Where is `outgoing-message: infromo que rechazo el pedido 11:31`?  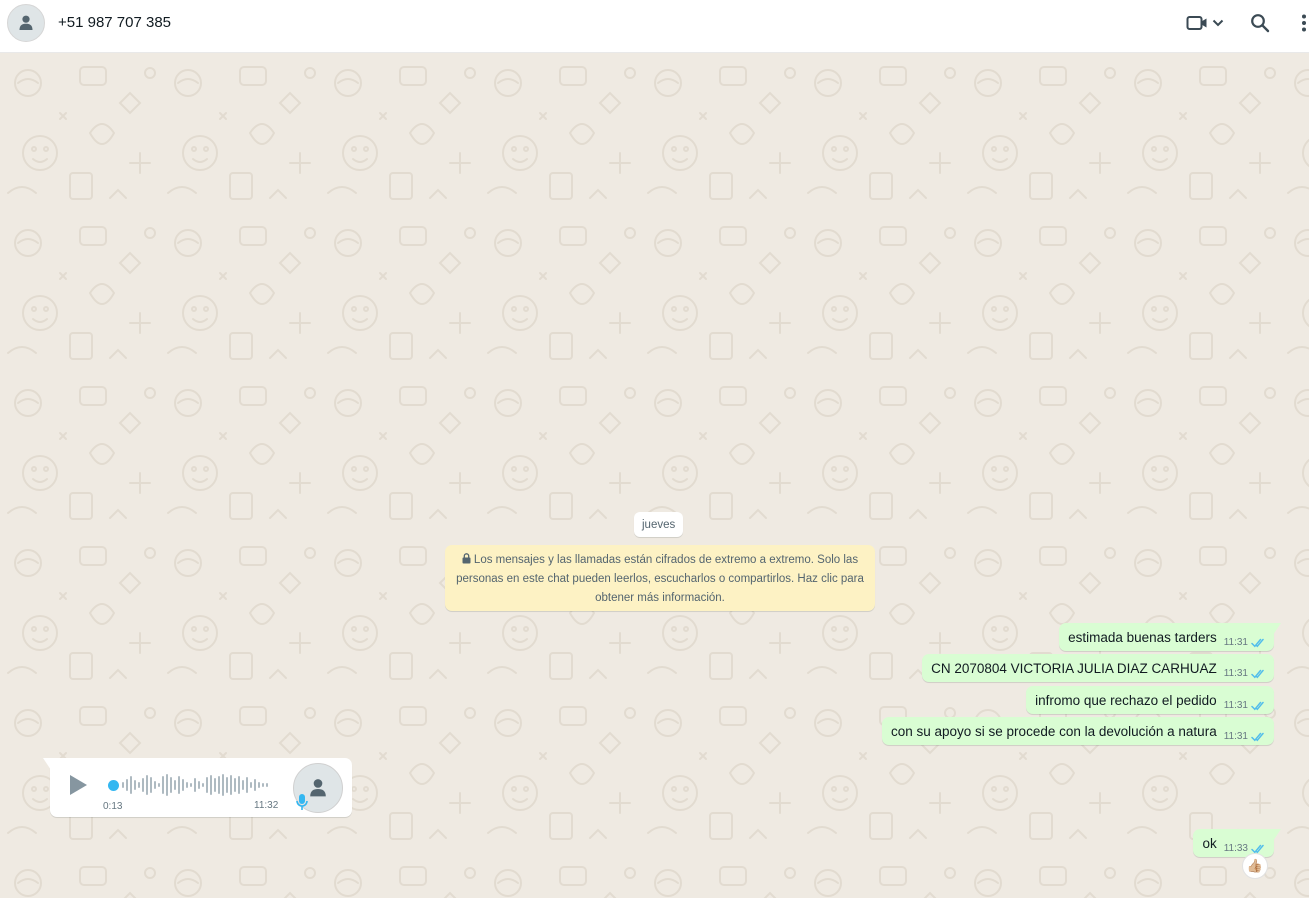
outgoing-message: infromo que rechazo el pedido 11:31 is located at coordinates (1150, 700).